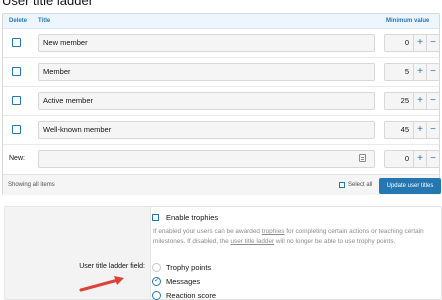 The height and width of the screenshot is (300, 442). What do you see at coordinates (273, 231) in the screenshot?
I see `trophies-link: trophies` at bounding box center [273, 231].